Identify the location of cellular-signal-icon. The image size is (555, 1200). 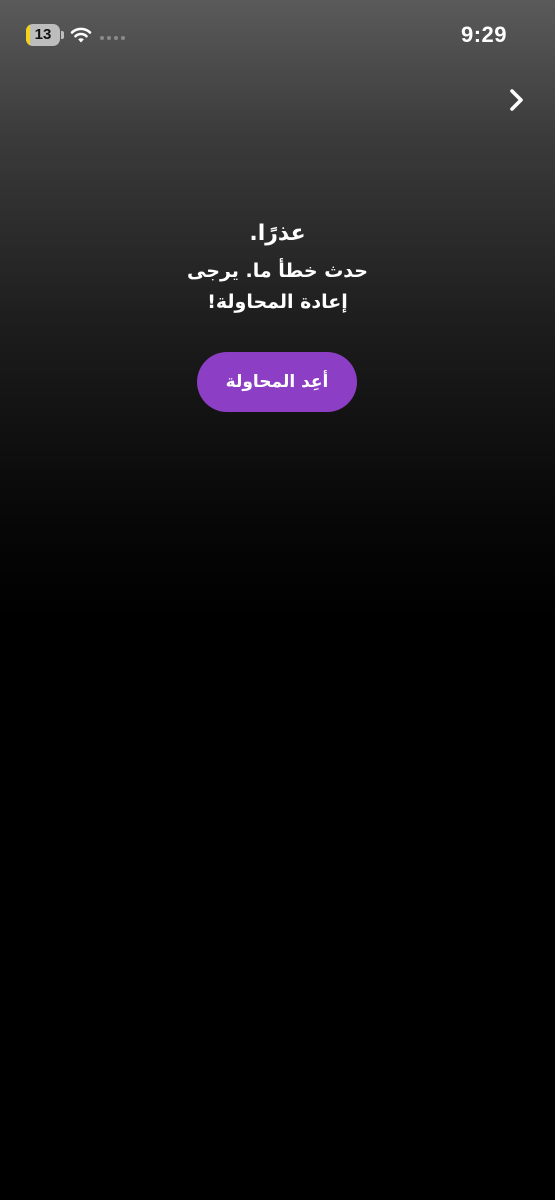
(112, 38).